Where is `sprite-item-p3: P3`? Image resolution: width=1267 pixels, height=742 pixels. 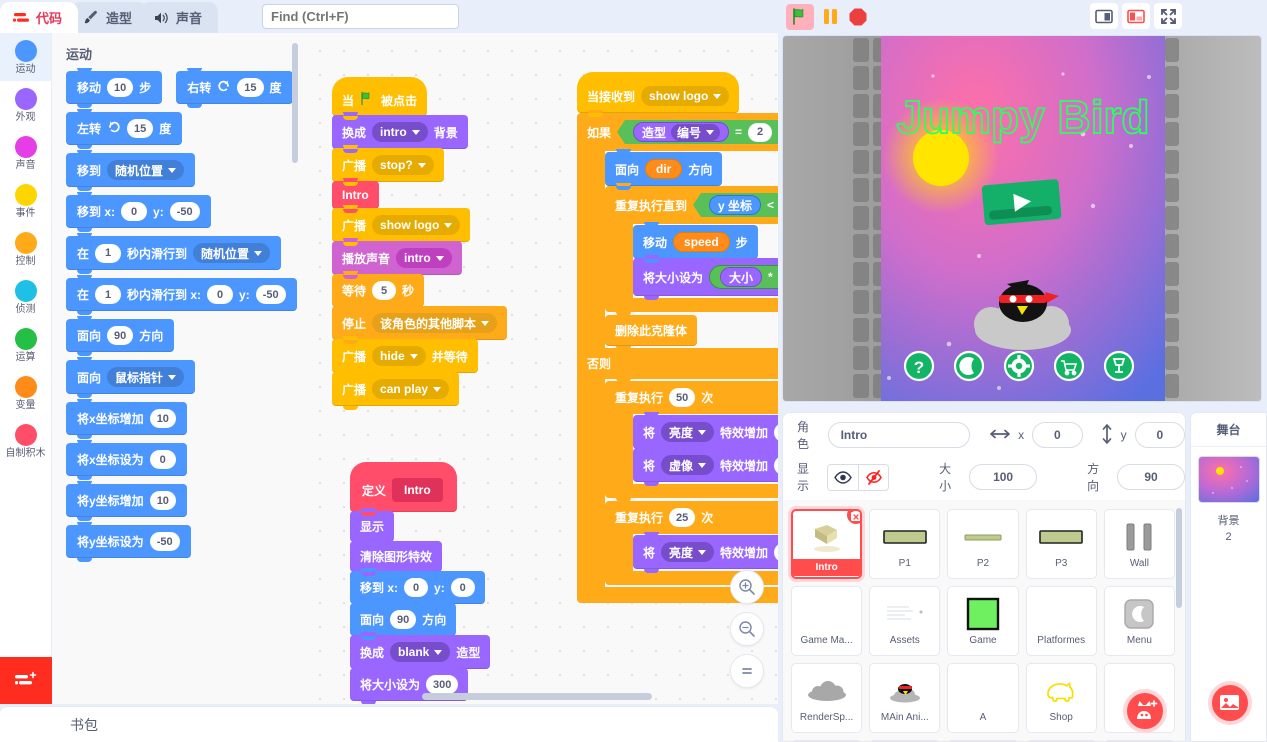 sprite-item-p3: P3 is located at coordinates (1061, 544).